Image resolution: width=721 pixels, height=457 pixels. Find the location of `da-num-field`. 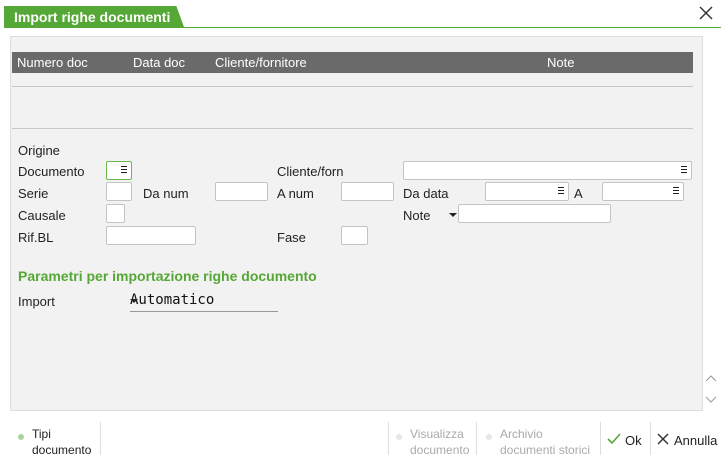

da-num-field is located at coordinates (241, 191).